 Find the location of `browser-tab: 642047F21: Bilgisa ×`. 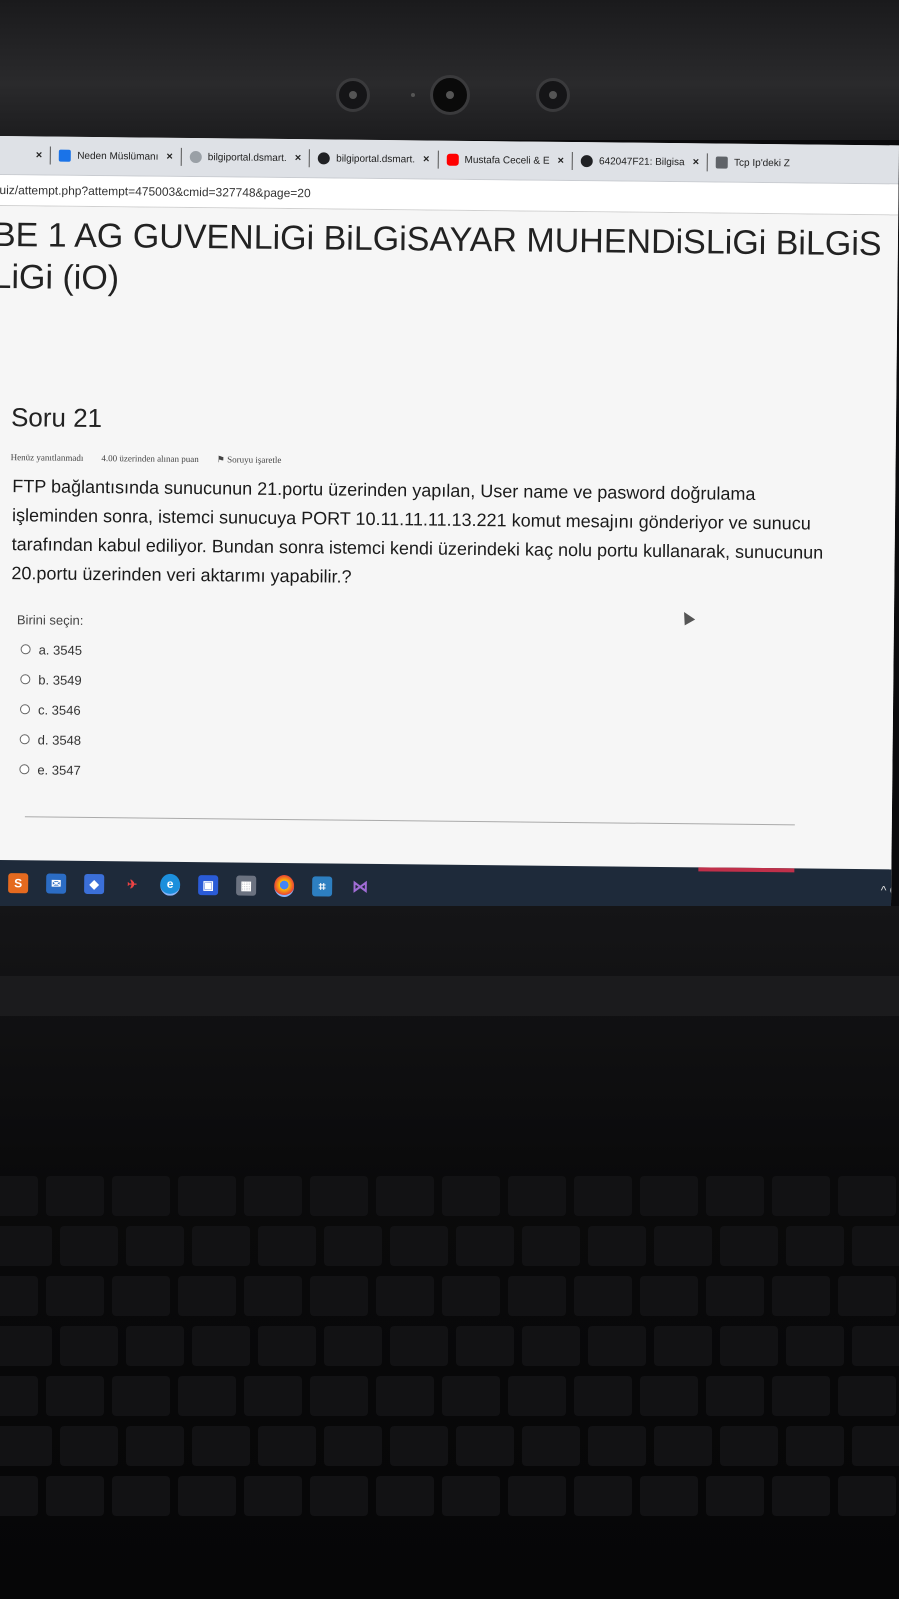

browser-tab: 642047F21: Bilgisa × is located at coordinates (640, 161).